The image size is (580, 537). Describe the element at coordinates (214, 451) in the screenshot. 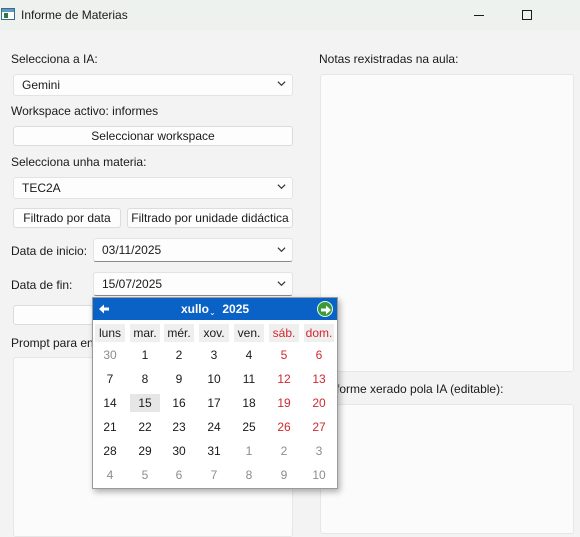

I see `calendar-day: 31` at that location.